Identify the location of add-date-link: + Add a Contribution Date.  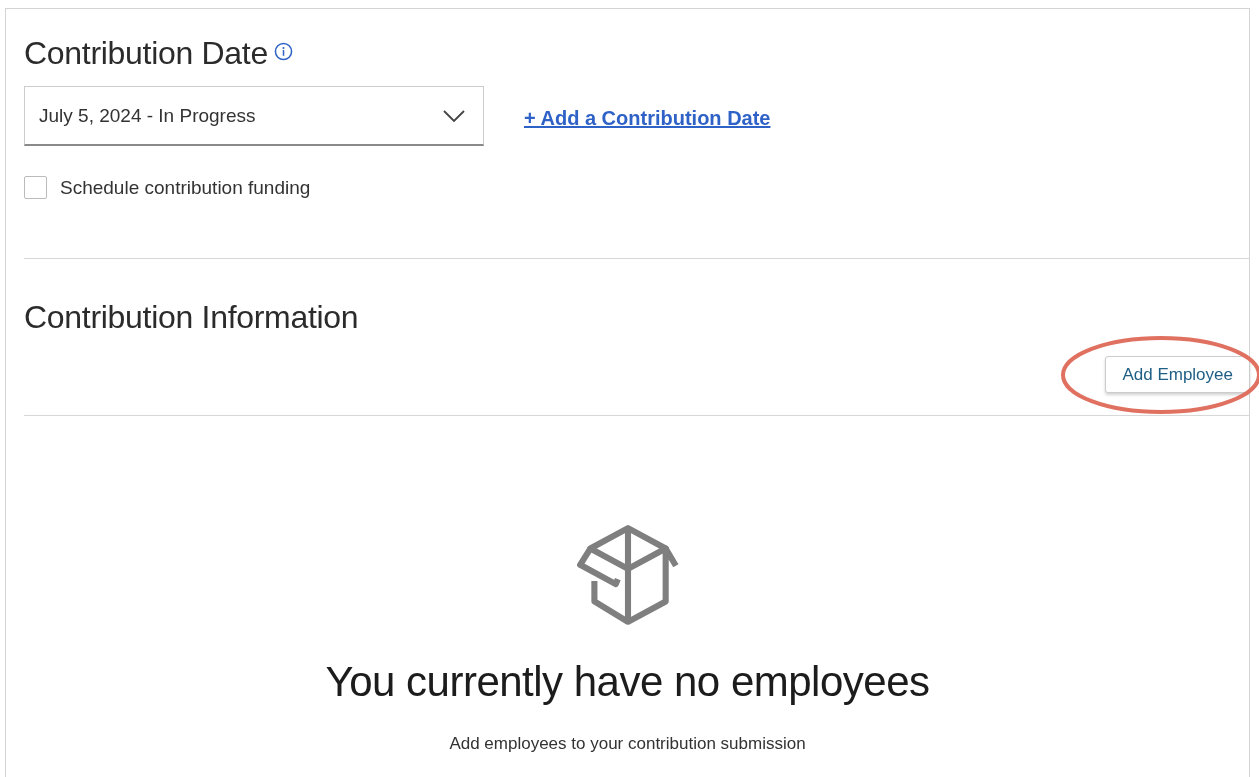
(647, 118).